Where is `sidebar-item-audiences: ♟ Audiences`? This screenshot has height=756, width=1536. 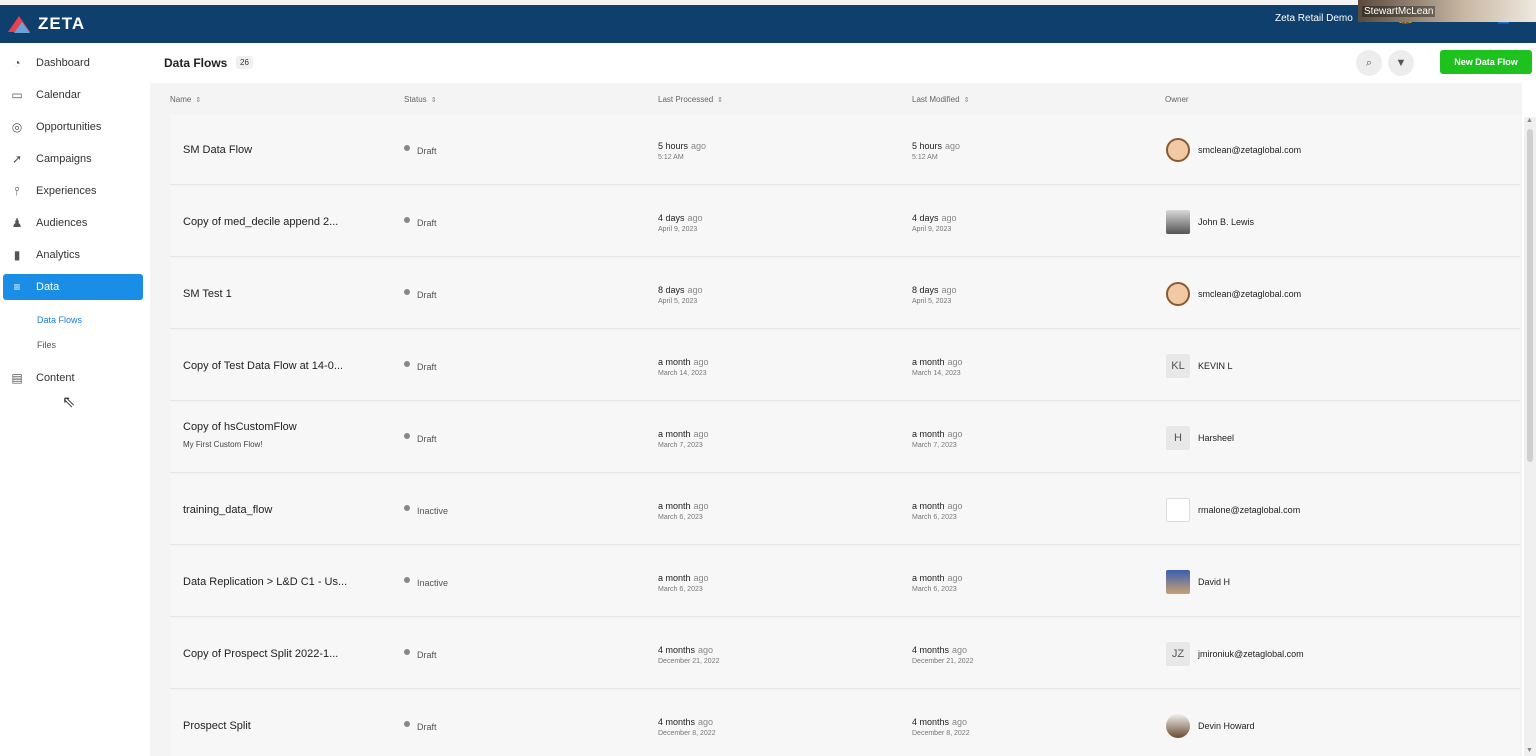 sidebar-item-audiences: ♟ Audiences is located at coordinates (73, 223).